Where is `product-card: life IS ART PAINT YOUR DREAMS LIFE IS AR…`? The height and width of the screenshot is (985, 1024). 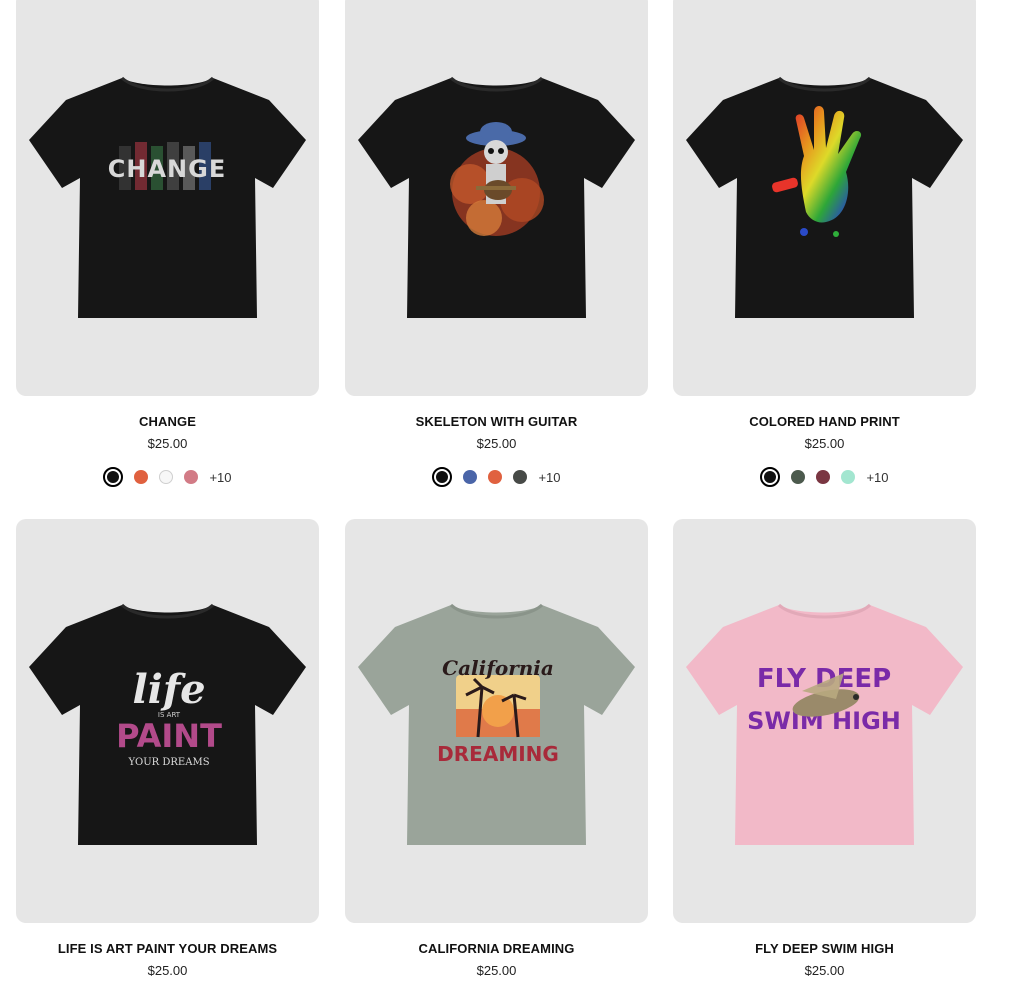
product-card: life IS ART PAINT YOUR DREAMS LIFE IS AR… is located at coordinates (167, 749).